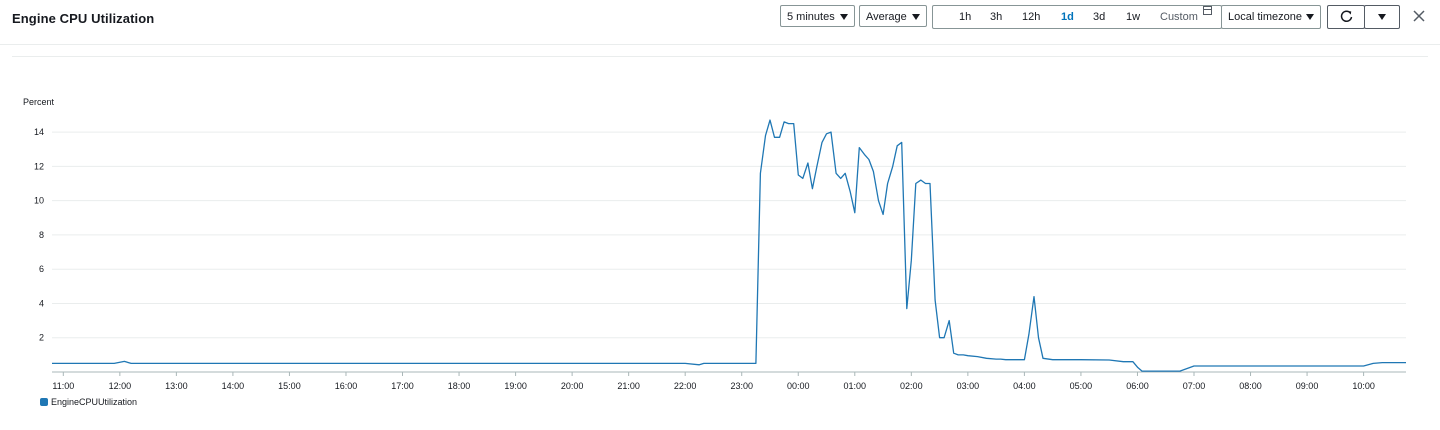  What do you see at coordinates (346, 386) in the screenshot?
I see `x-tick-label: 16:00` at bounding box center [346, 386].